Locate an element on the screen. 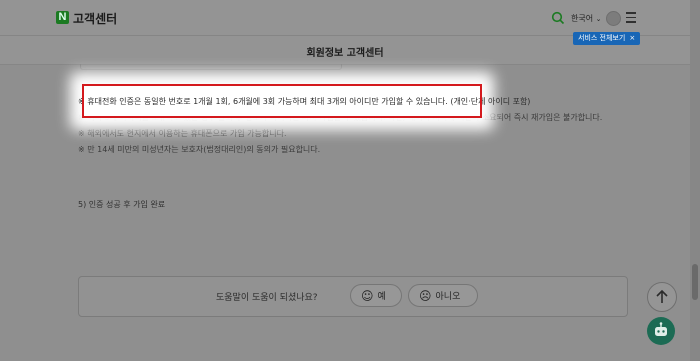  naver-logo: N is located at coordinates (62, 17).